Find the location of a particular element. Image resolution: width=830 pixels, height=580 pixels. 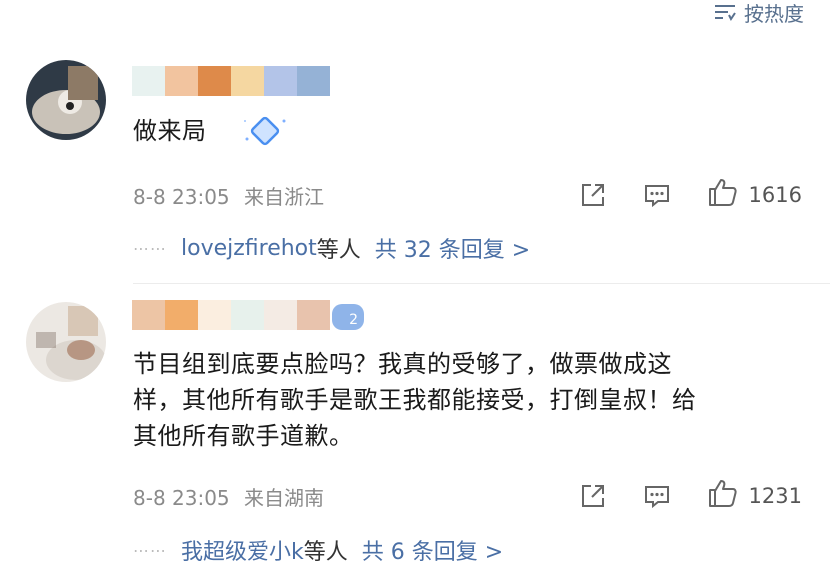

reply-count-link: 共 6 条回复 > is located at coordinates (432, 550).